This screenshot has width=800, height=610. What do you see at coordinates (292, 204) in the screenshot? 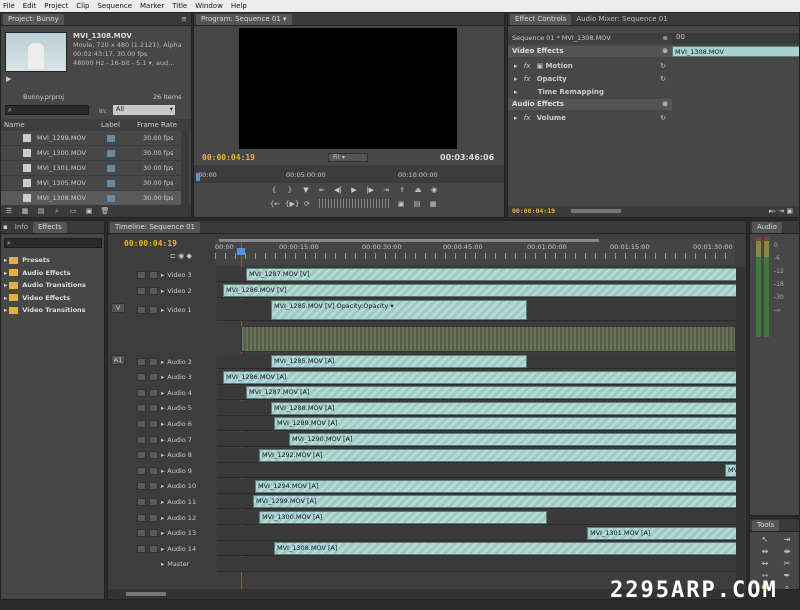
I see `play-in-out-icon: {▶}` at bounding box center [292, 204].